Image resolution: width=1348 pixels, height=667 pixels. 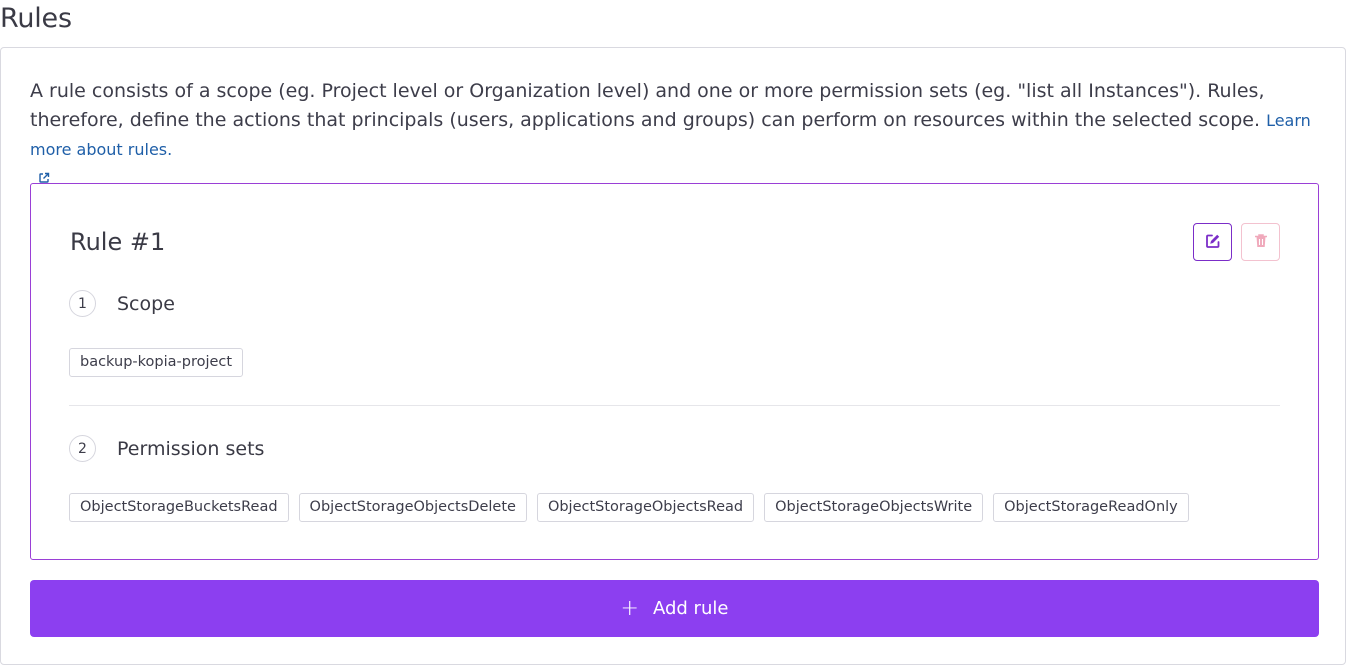 I want to click on permission-set-tag: ObjectStorageObjectsDelete, so click(x=412, y=507).